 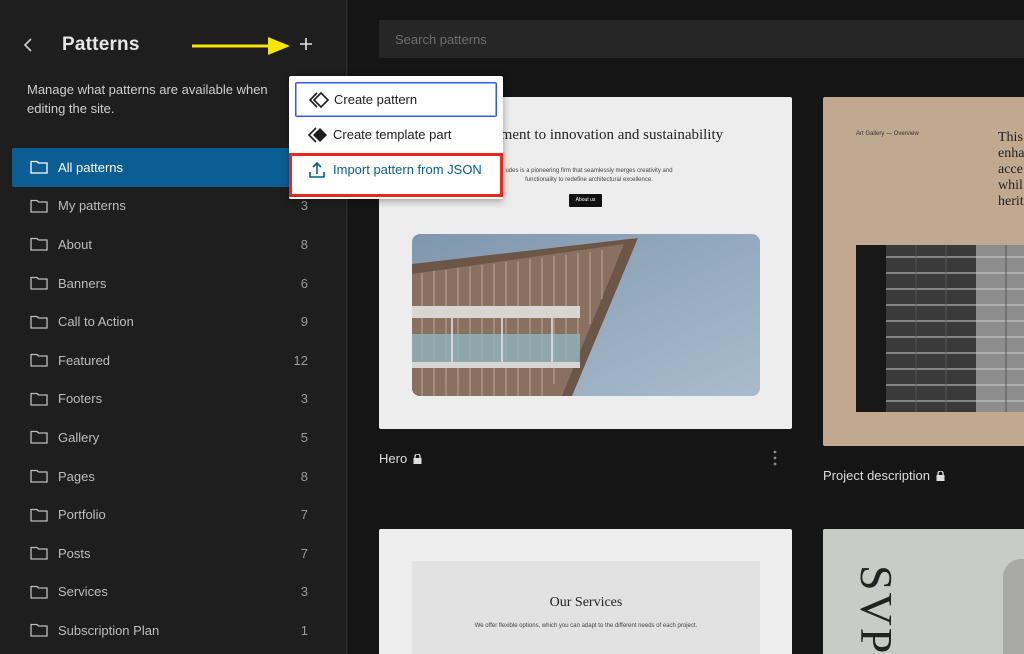 What do you see at coordinates (586, 602) in the screenshot?
I see `services-preview-heading: Our Services` at bounding box center [586, 602].